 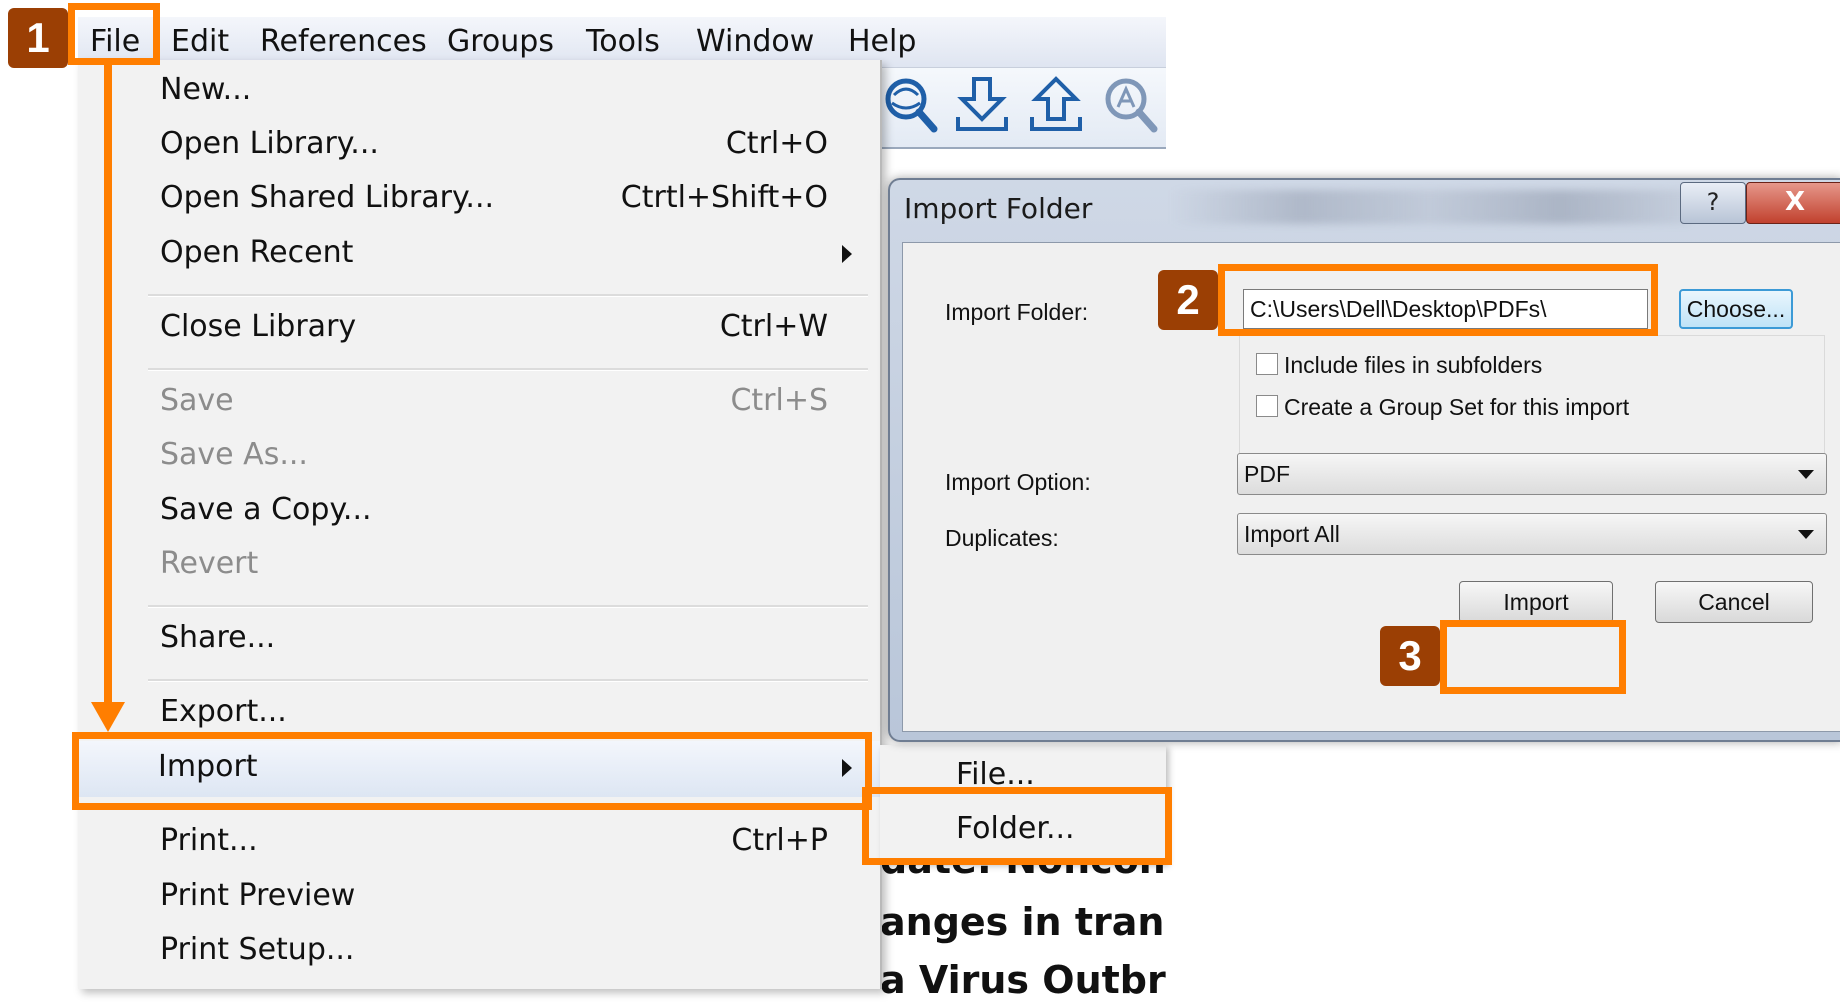 What do you see at coordinates (479, 328) in the screenshot?
I see `menu-item-close-library: Close Library Ctrl+W` at bounding box center [479, 328].